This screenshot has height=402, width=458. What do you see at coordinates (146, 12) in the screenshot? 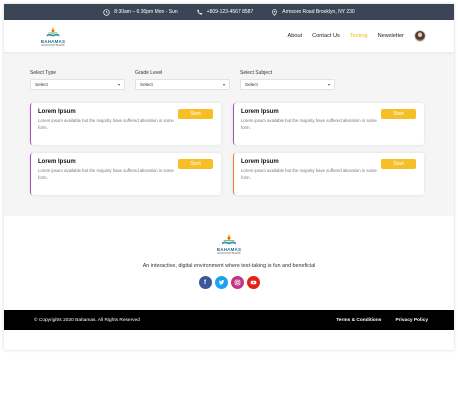
I see `hours-text: 8:30am – 6:30pm Mon - Sun` at bounding box center [146, 12].